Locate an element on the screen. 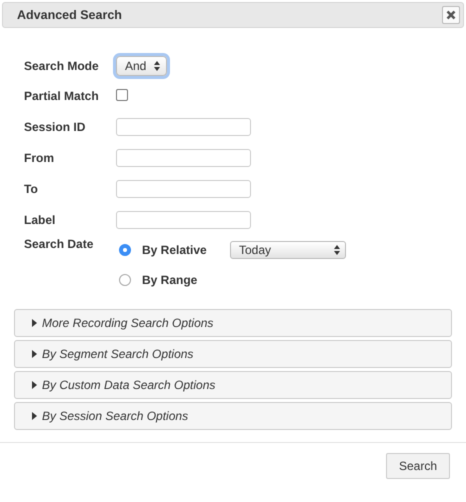 The width and height of the screenshot is (466, 502). accordion-header: By Segment Search Options is located at coordinates (233, 354).